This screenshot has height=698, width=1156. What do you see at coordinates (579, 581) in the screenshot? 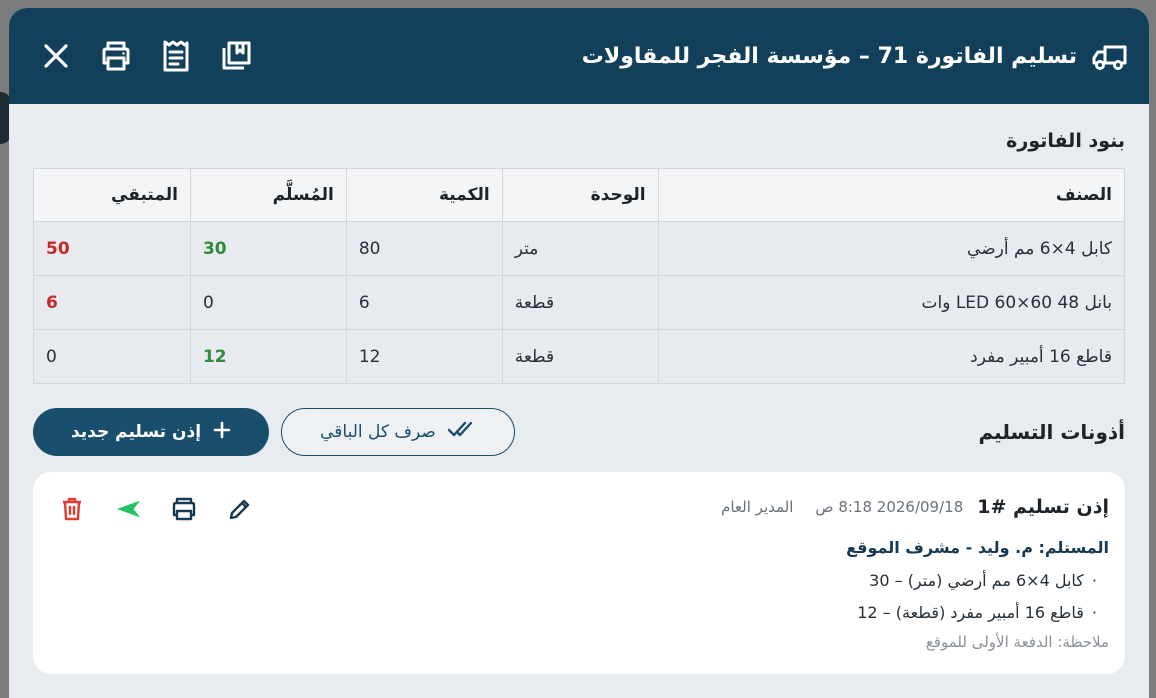
I see `list-item: كابل 4×6 مم أرضي (متر) – 30` at bounding box center [579, 581].